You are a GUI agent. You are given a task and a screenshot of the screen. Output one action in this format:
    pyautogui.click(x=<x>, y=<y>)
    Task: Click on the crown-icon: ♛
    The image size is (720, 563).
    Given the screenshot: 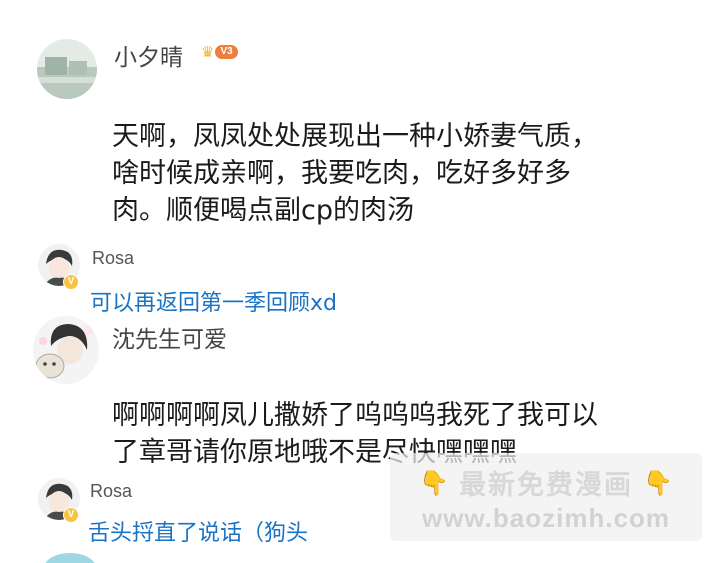 What is the action you would take?
    pyautogui.click(x=208, y=52)
    